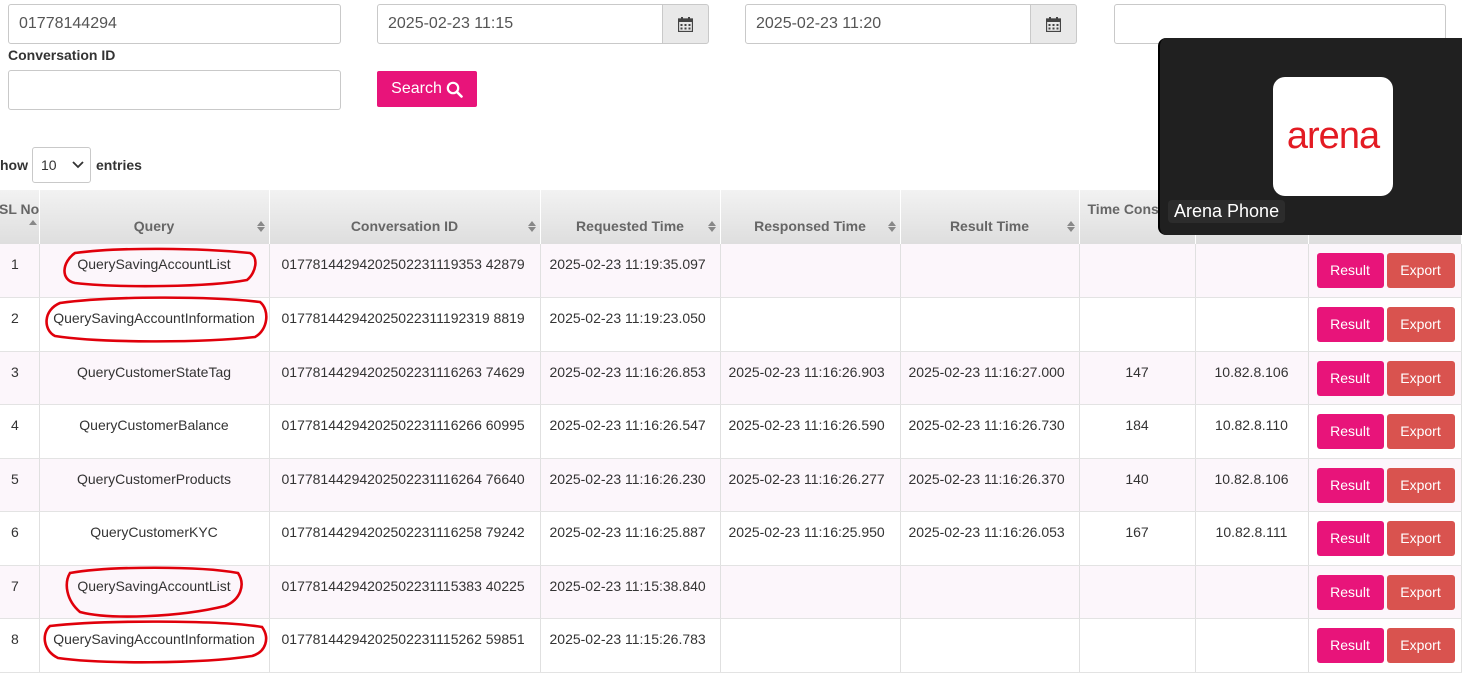 This screenshot has width=1462, height=682. What do you see at coordinates (520, 24) in the screenshot?
I see `start-time-input` at bounding box center [520, 24].